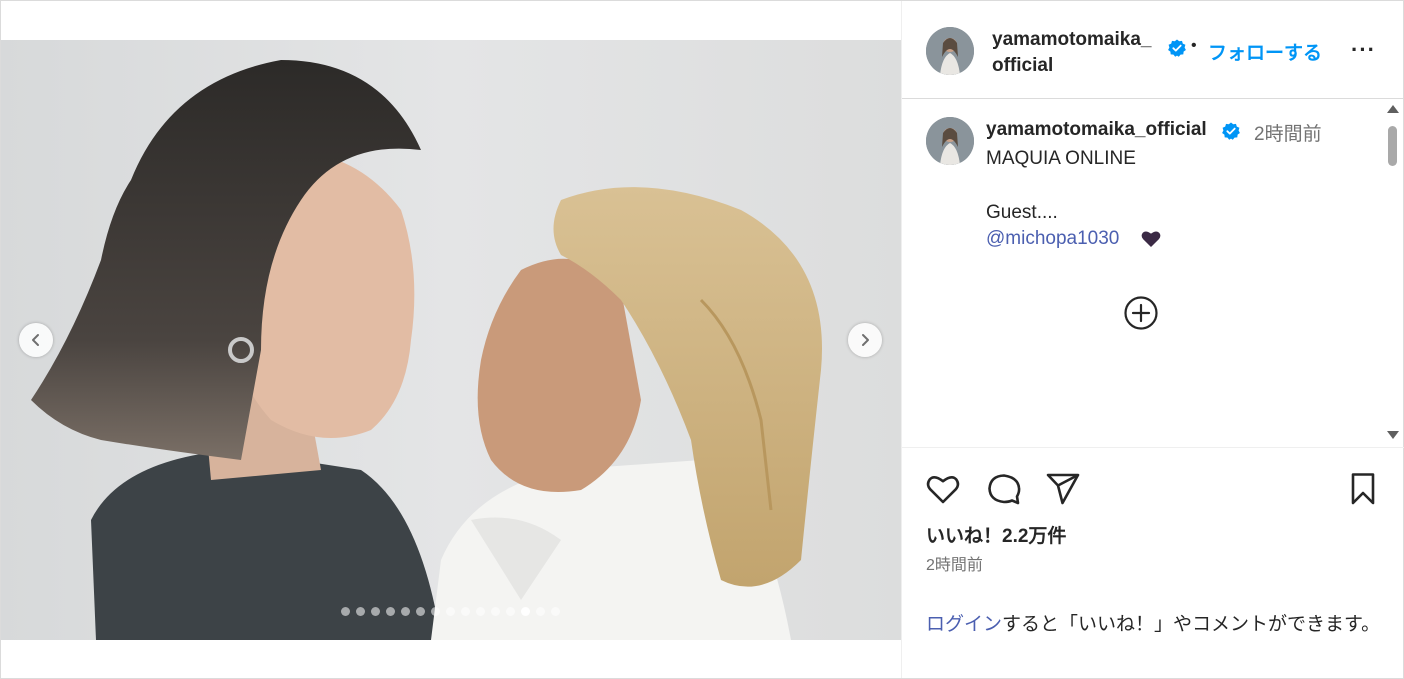 Image resolution: width=1404 pixels, height=679 pixels. I want to click on load-more-comments-button, so click(1141, 313).